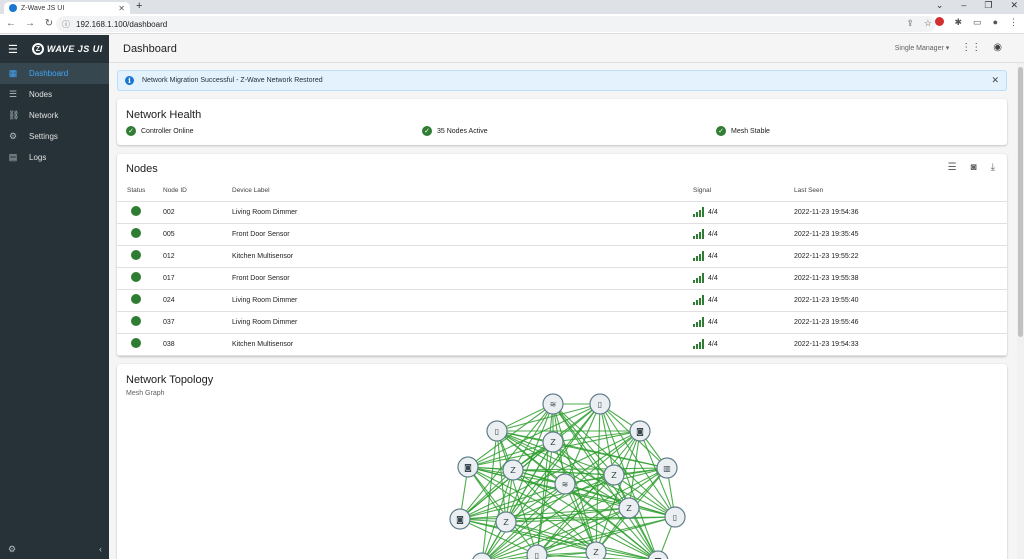 This screenshot has height=559, width=1024. Describe the element at coordinates (1013, 22) in the screenshot. I see `kebab-menu-icon: ⋮` at that location.